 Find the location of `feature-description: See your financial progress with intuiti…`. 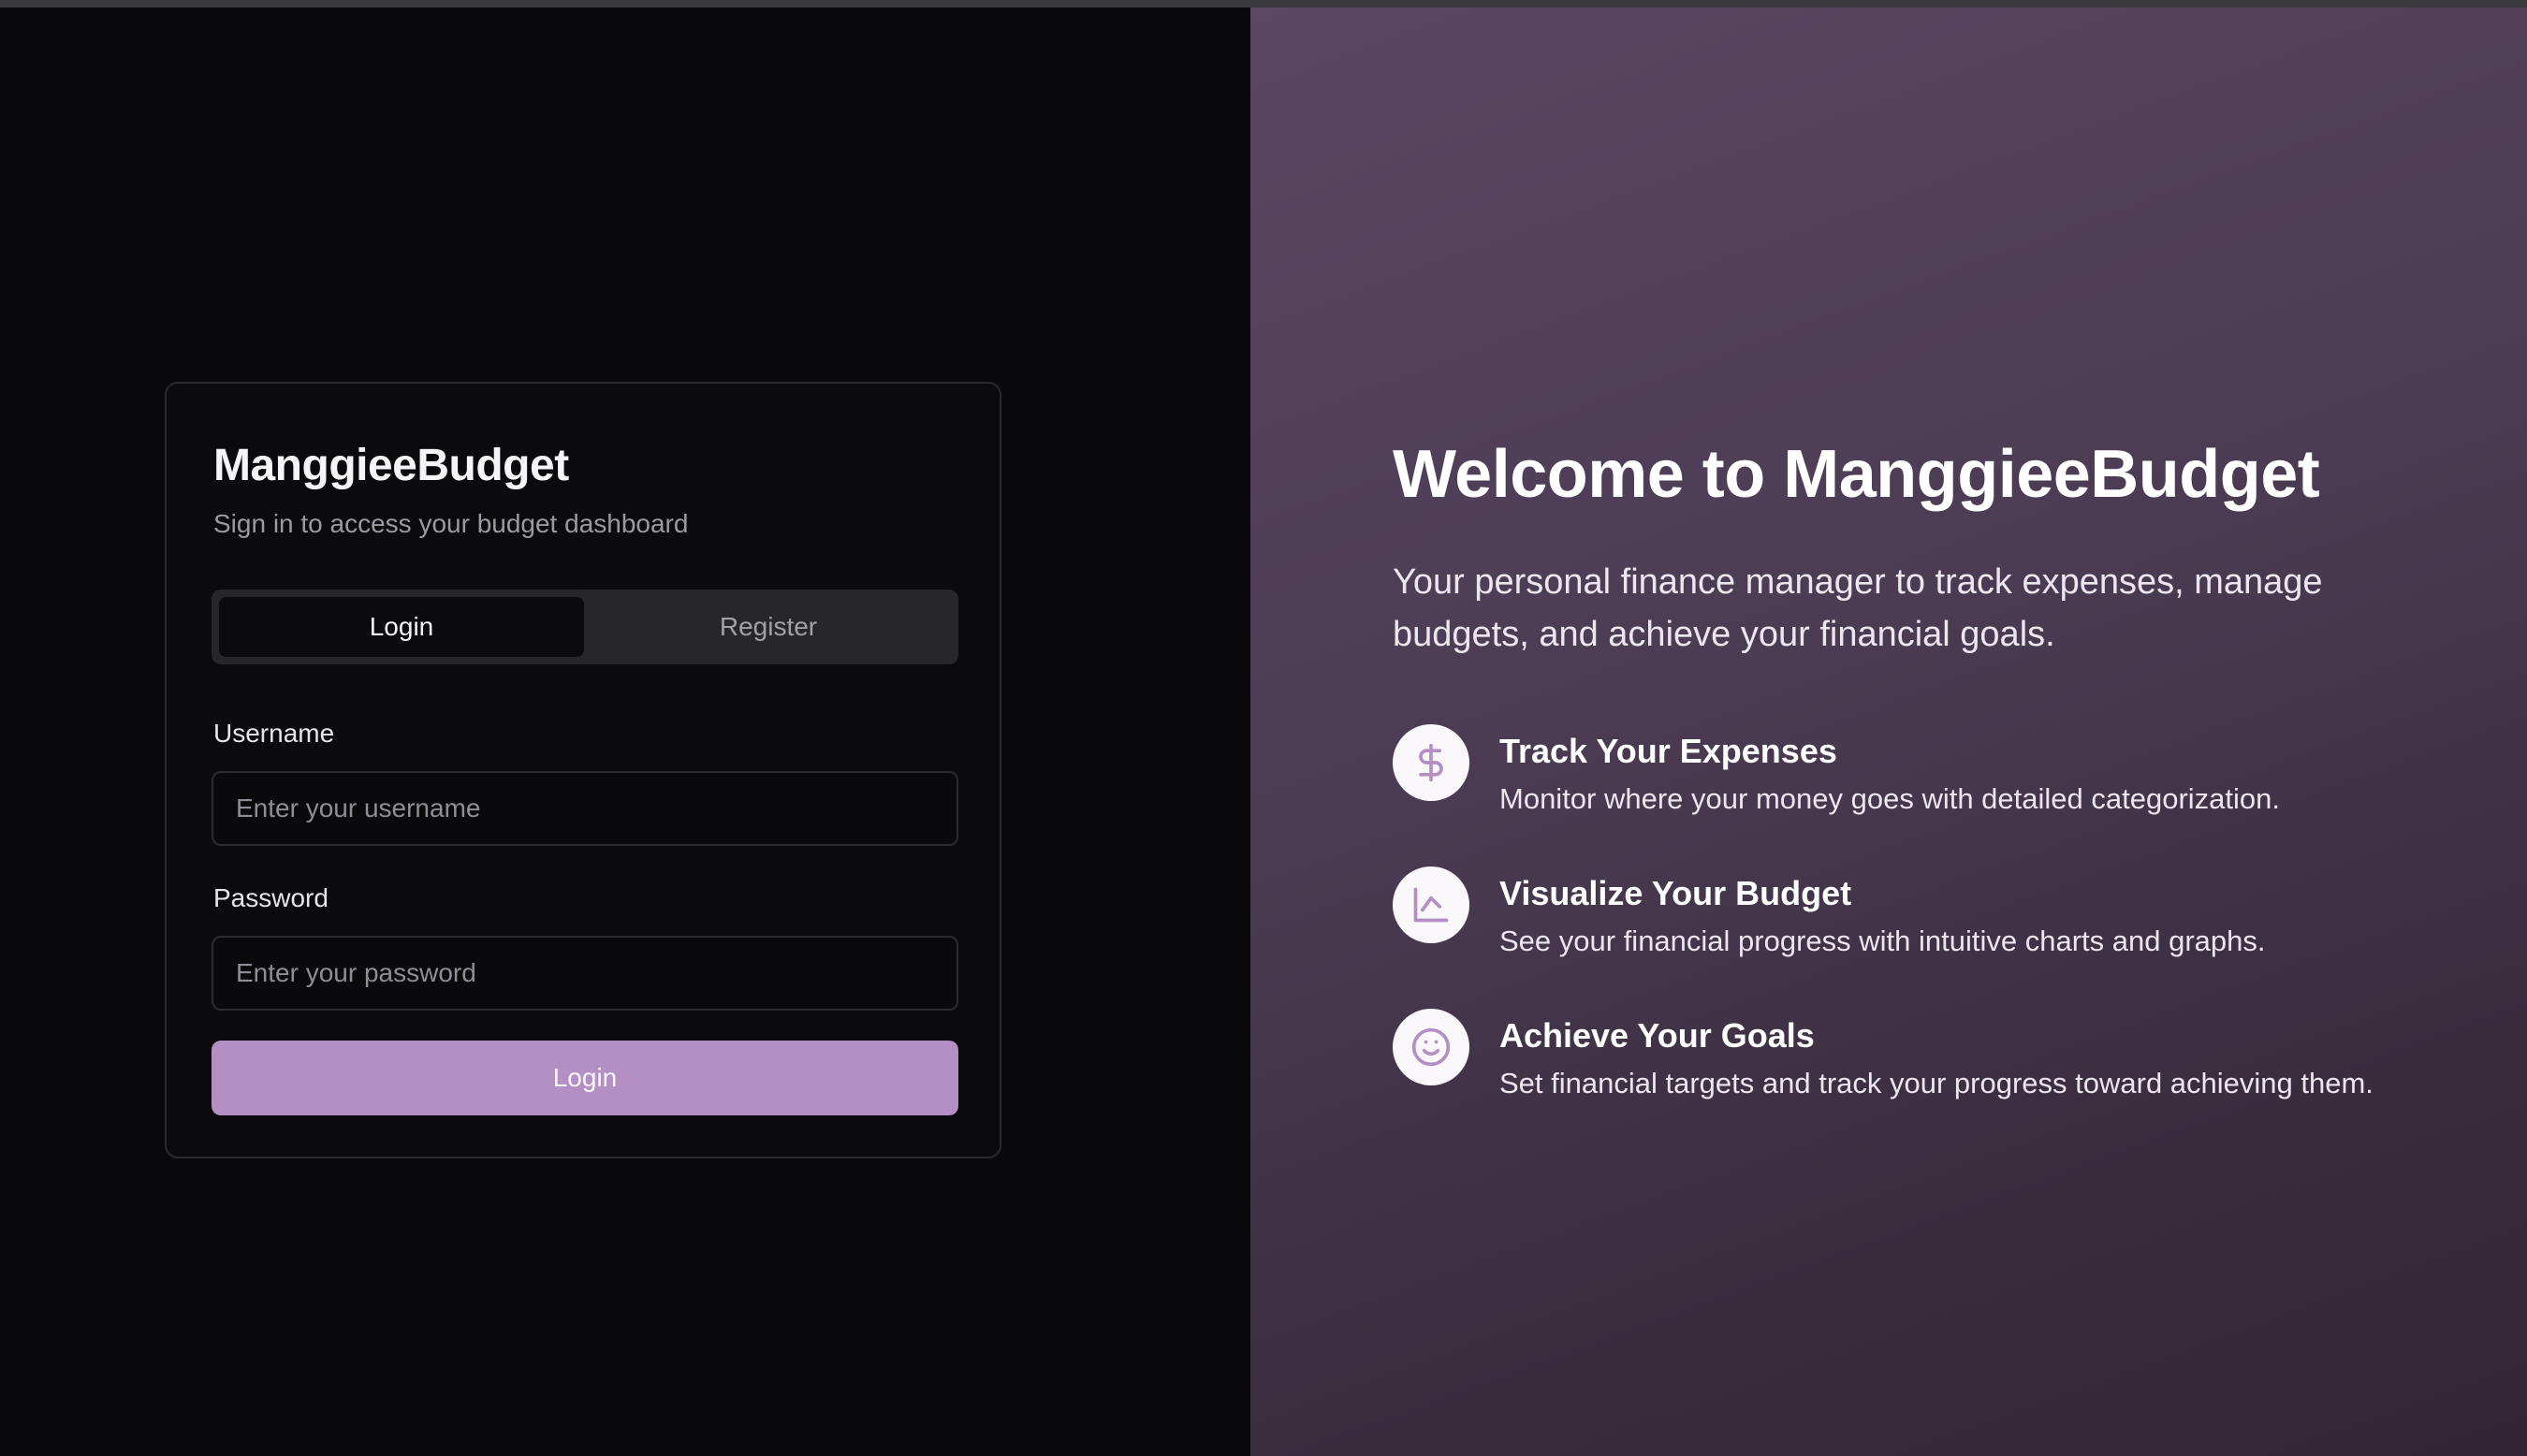

feature-description: See your financial progress with intuiti… is located at coordinates (1882, 941).